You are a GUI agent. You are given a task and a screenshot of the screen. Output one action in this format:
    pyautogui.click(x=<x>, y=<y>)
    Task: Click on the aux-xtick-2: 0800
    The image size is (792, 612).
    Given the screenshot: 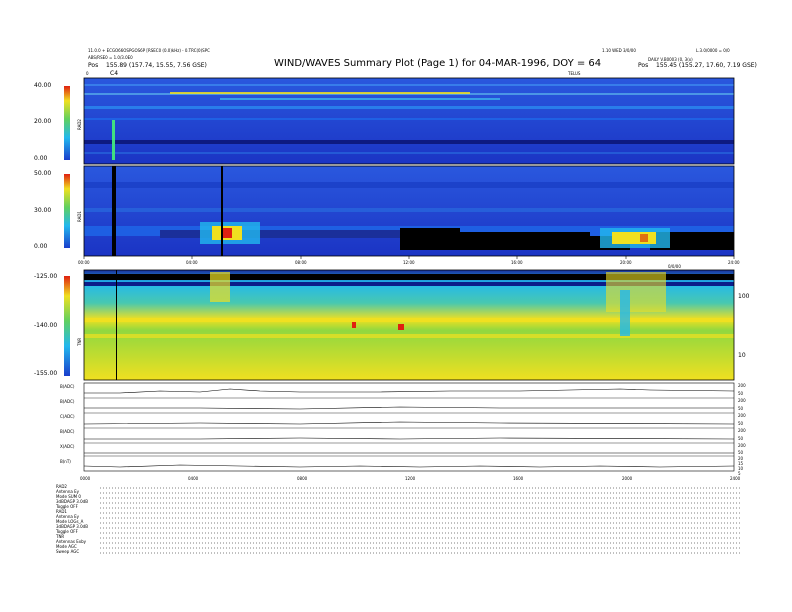 What is the action you would take?
    pyautogui.click(x=302, y=478)
    